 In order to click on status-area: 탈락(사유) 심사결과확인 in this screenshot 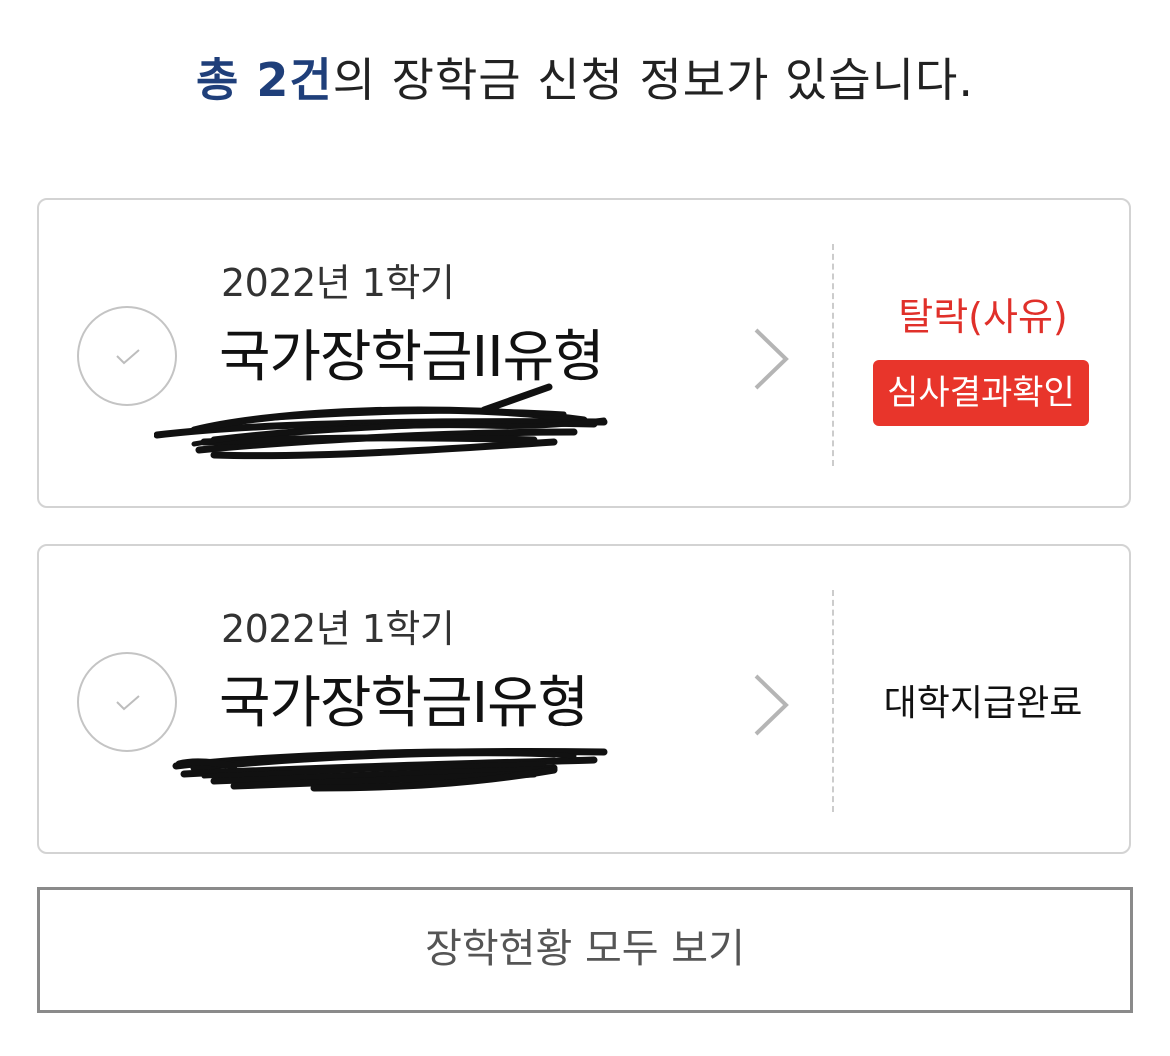, I will do `click(983, 353)`.